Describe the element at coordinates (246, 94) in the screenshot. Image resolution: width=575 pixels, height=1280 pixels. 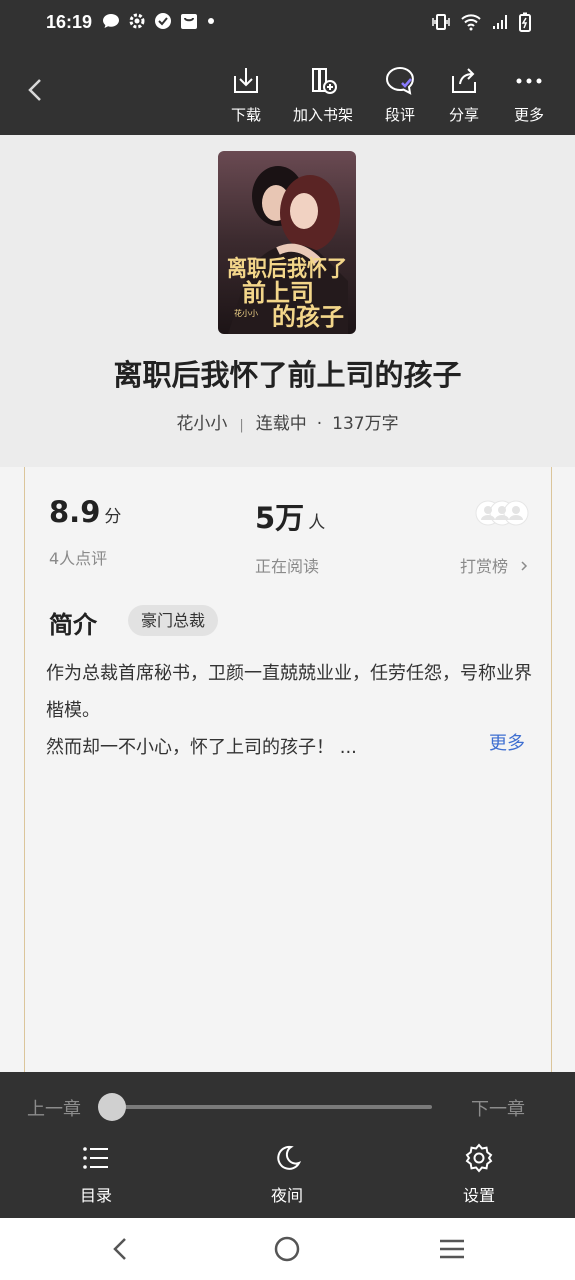
I see `download-button: 下载` at that location.